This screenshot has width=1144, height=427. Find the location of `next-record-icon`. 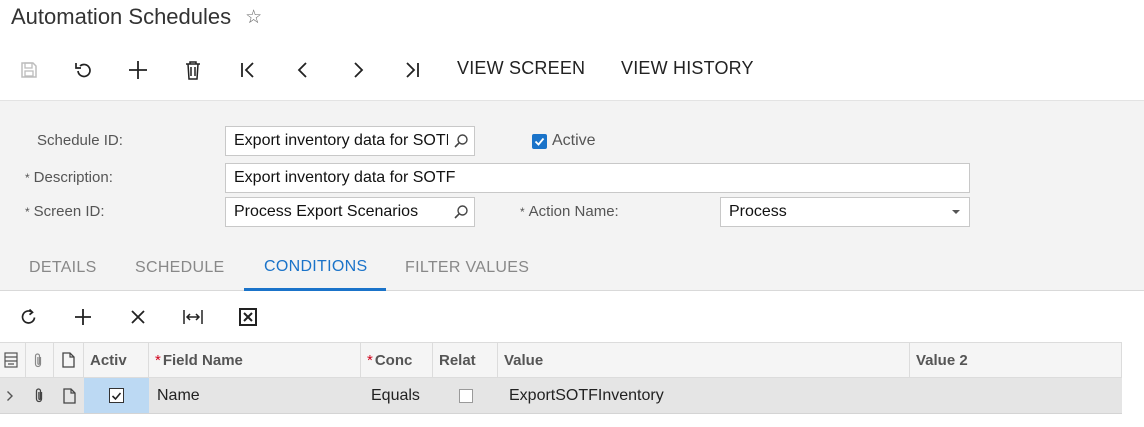

next-record-icon is located at coordinates (359, 70).